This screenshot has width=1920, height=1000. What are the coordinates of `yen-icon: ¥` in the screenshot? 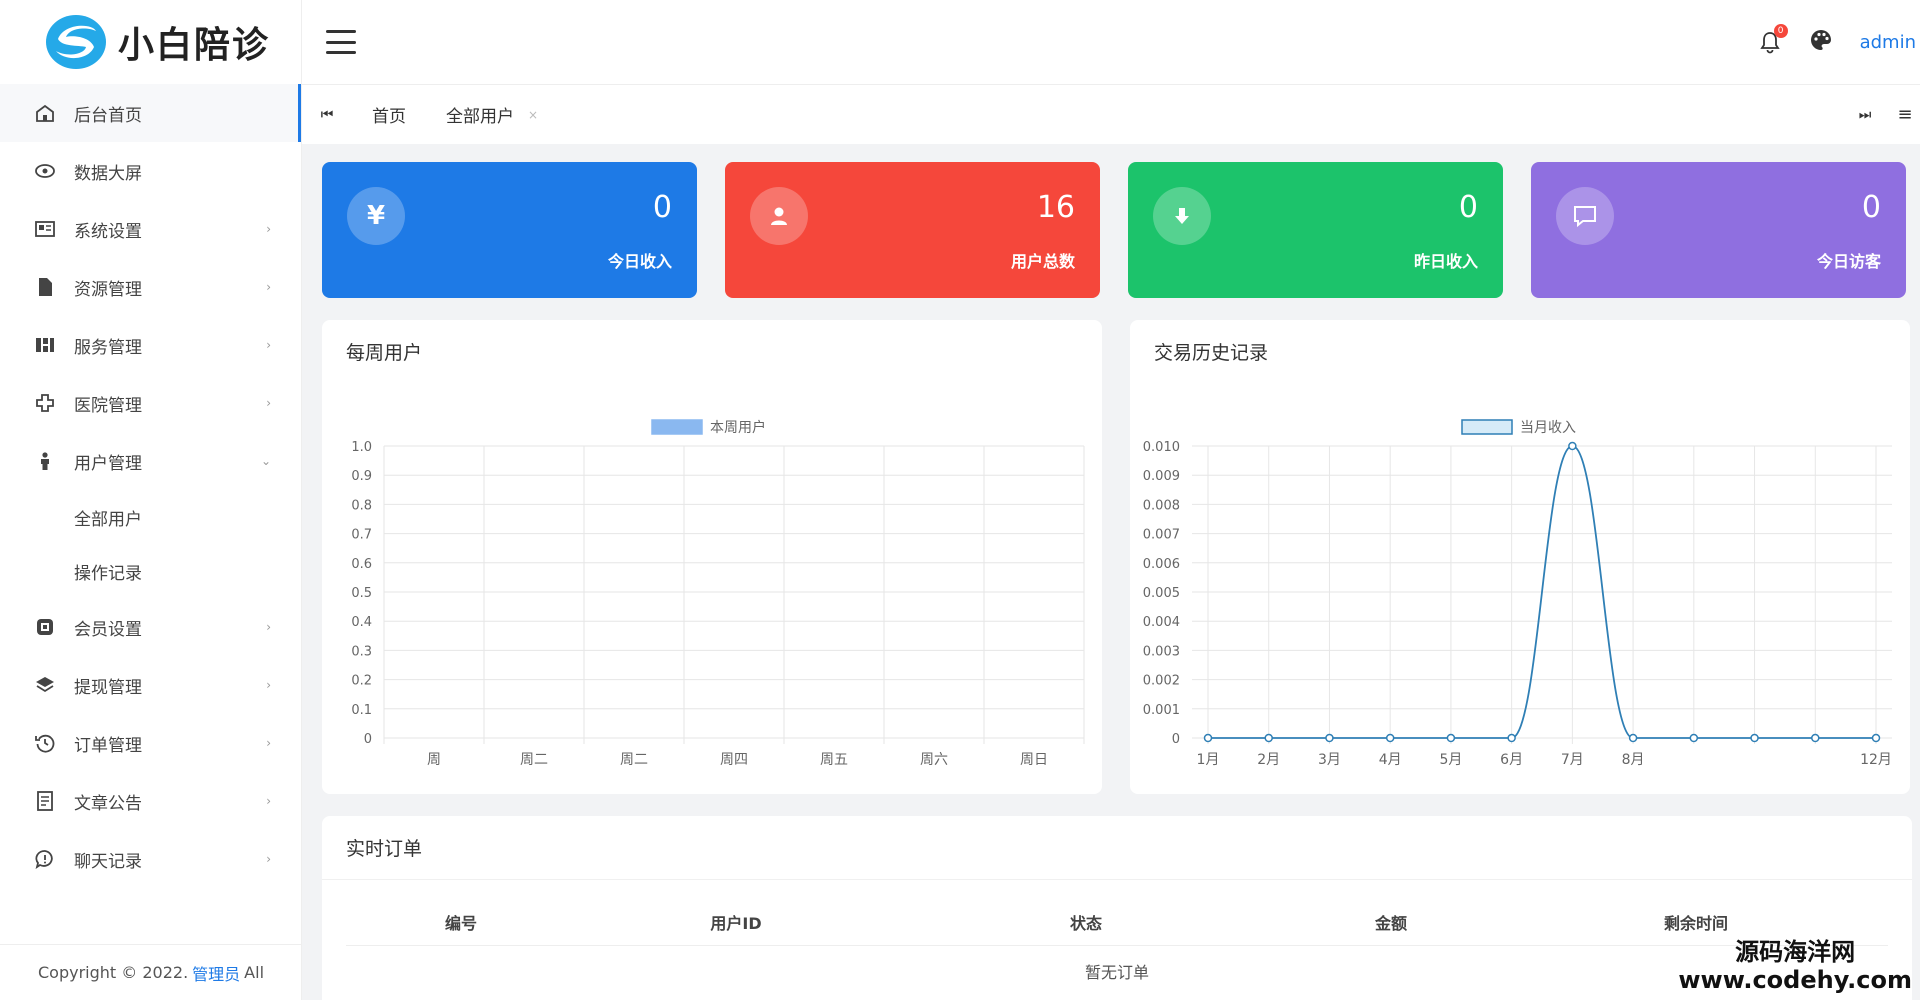 It's located at (376, 216).